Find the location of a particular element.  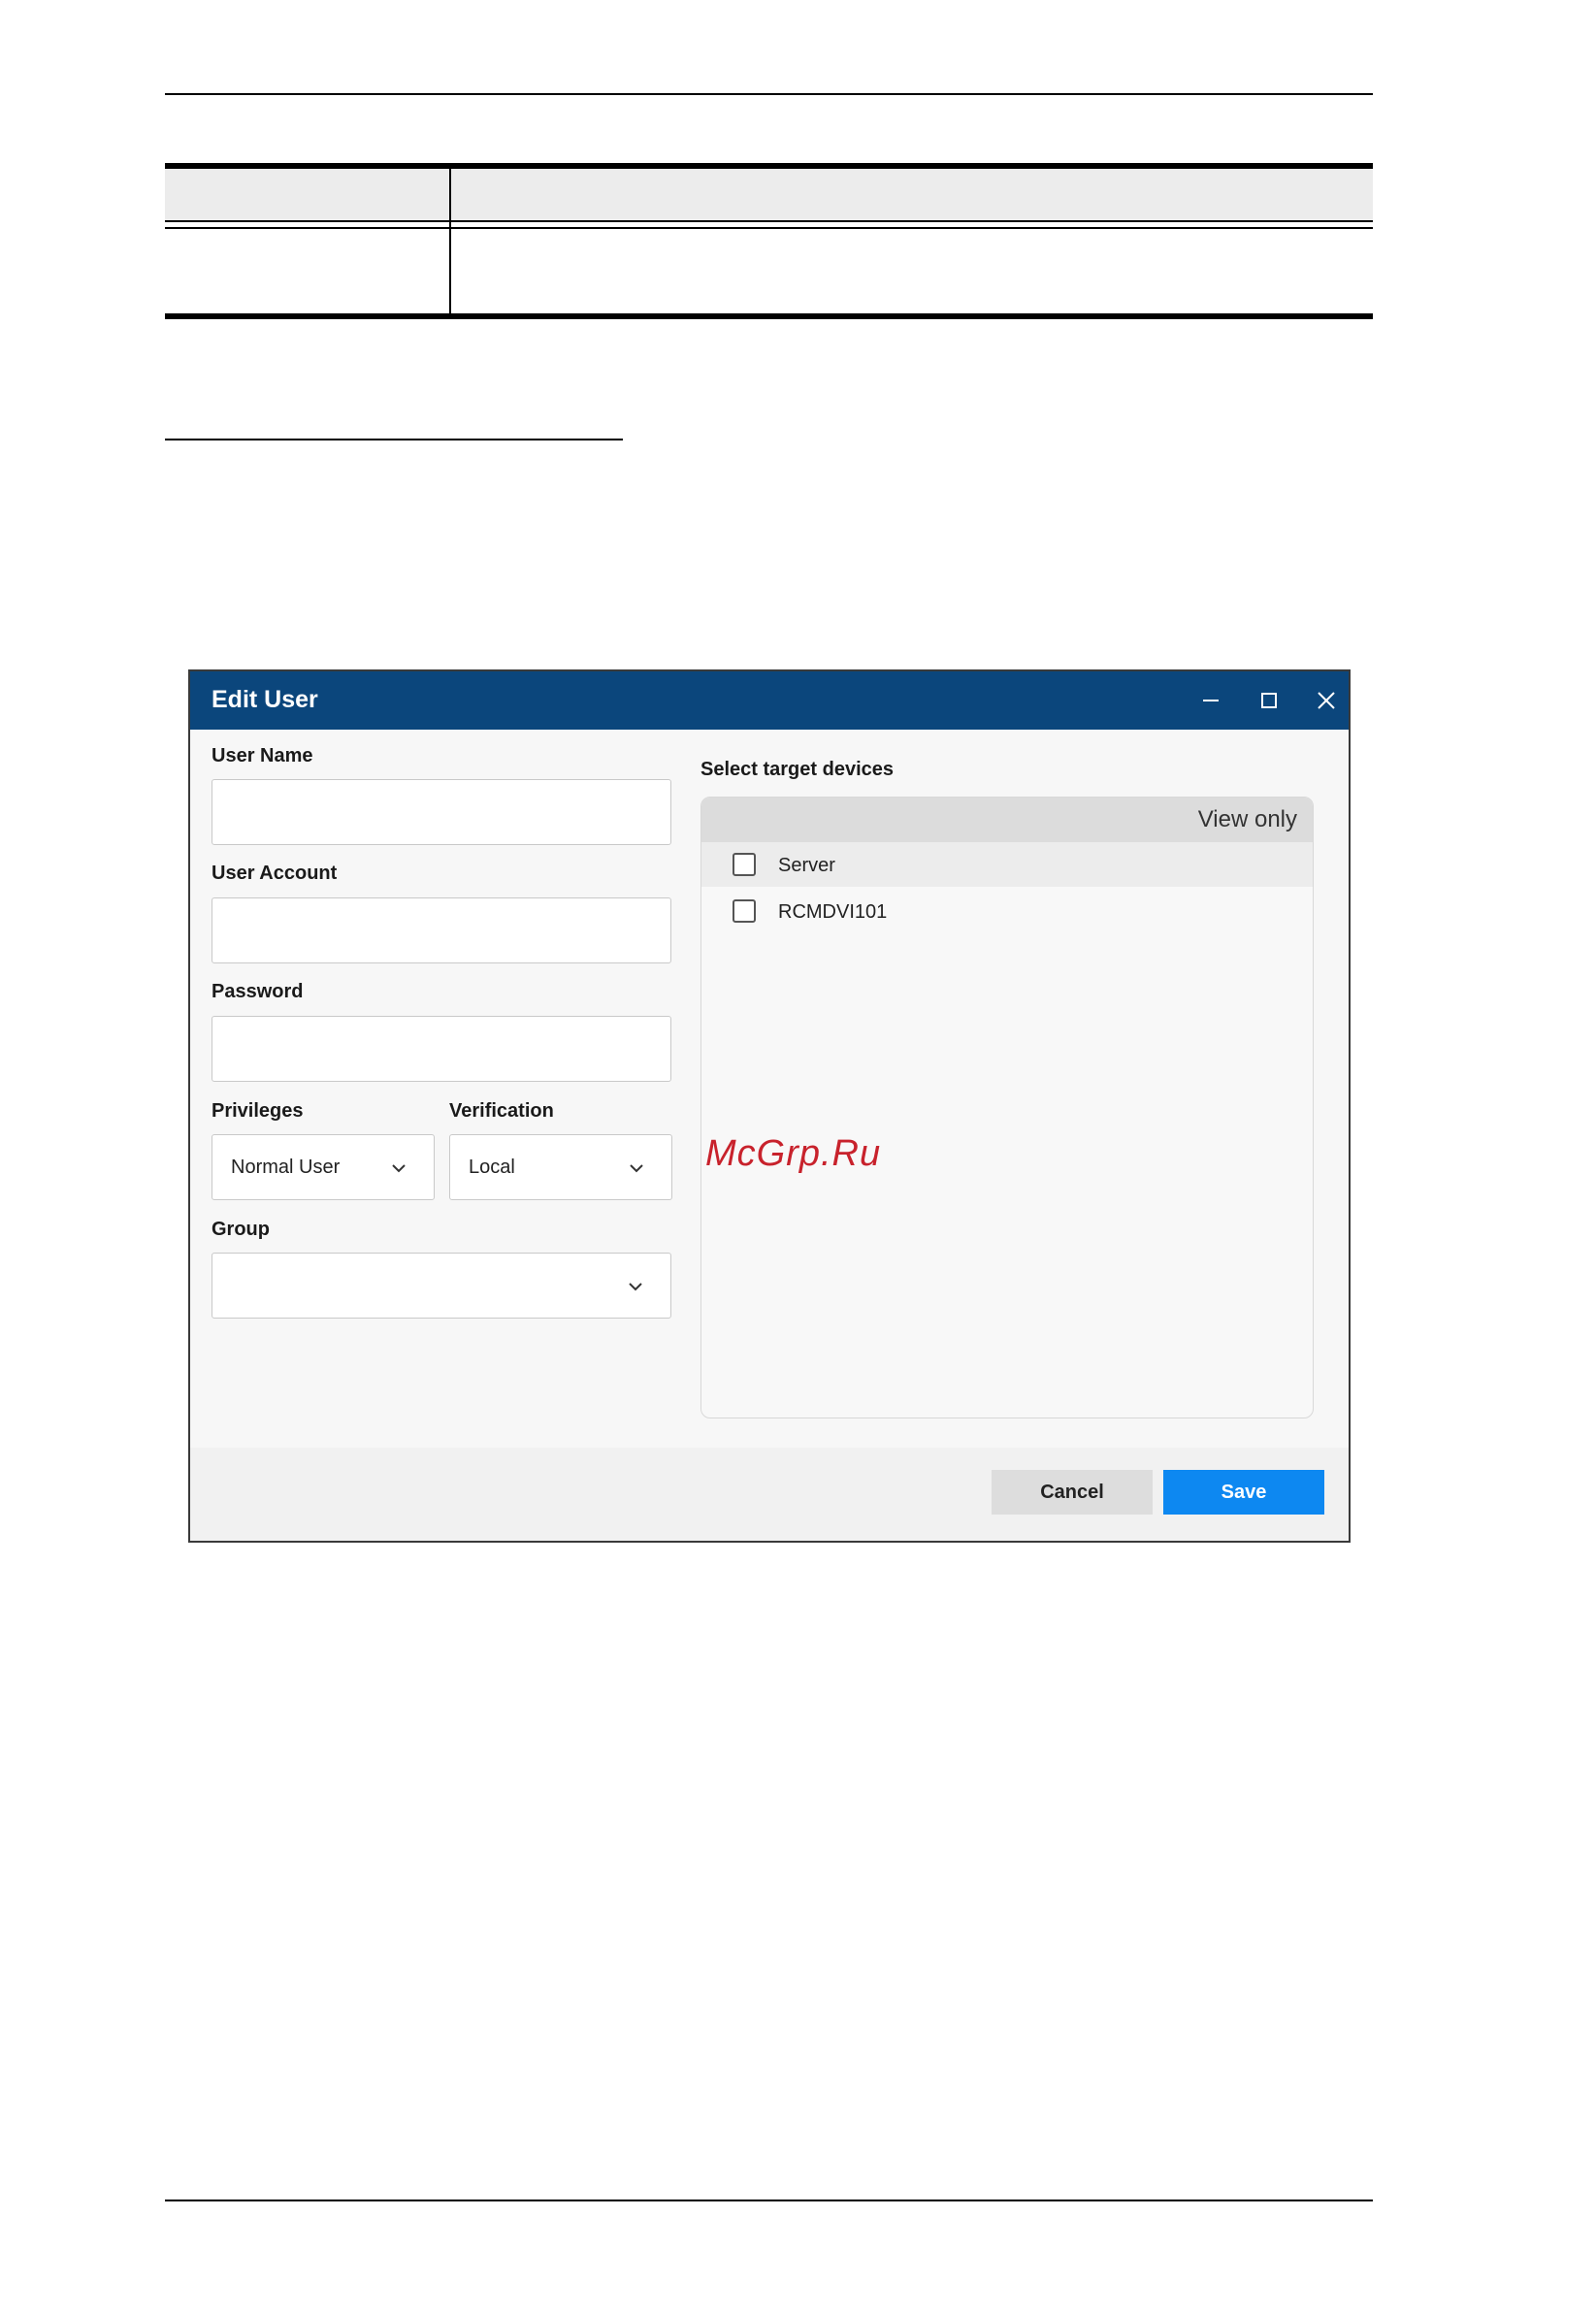

user-name-label: User Name is located at coordinates (262, 755).